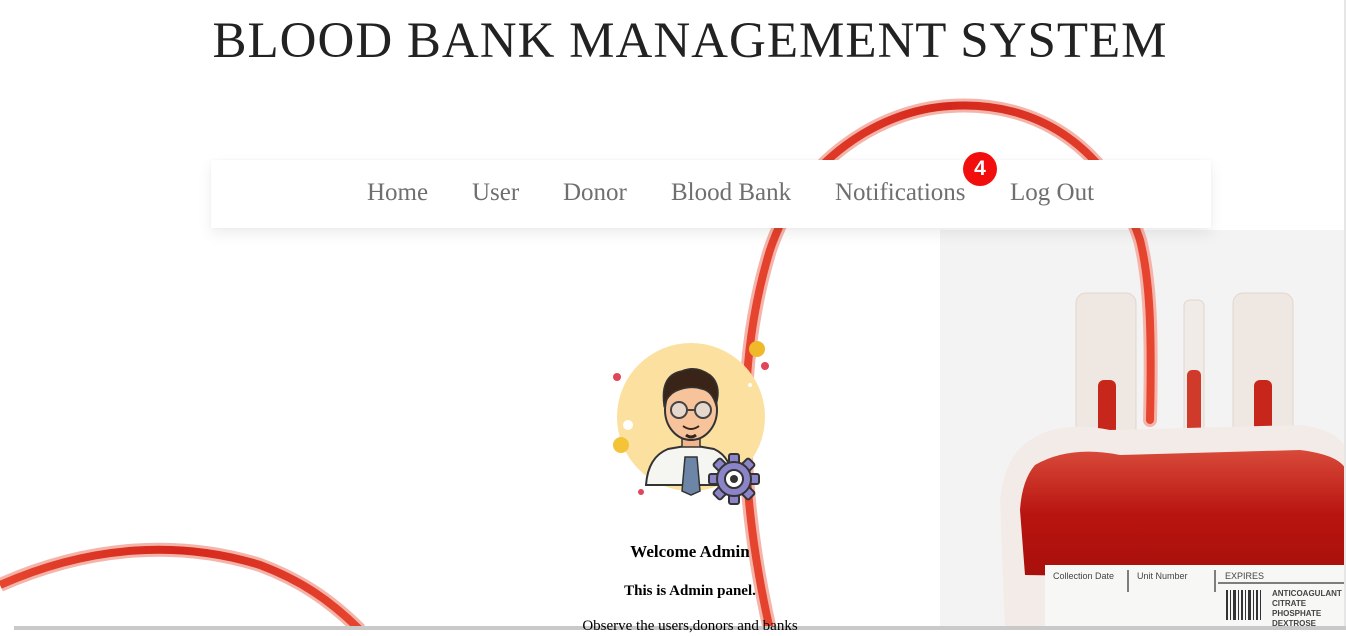 The height and width of the screenshot is (636, 1346). I want to click on nav-blood-bank: Blood Bank, so click(731, 193).